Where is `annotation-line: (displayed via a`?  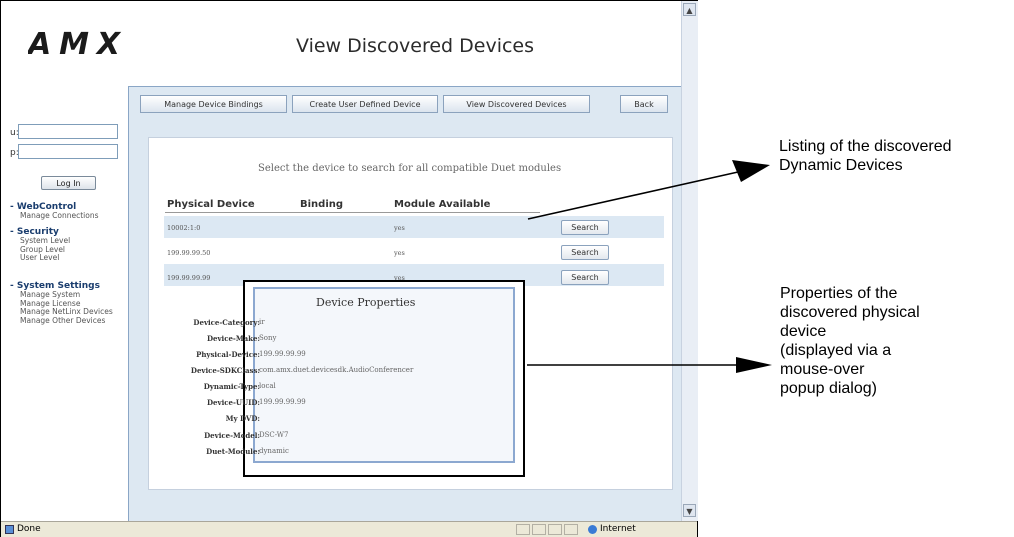 annotation-line: (displayed via a is located at coordinates (836, 350).